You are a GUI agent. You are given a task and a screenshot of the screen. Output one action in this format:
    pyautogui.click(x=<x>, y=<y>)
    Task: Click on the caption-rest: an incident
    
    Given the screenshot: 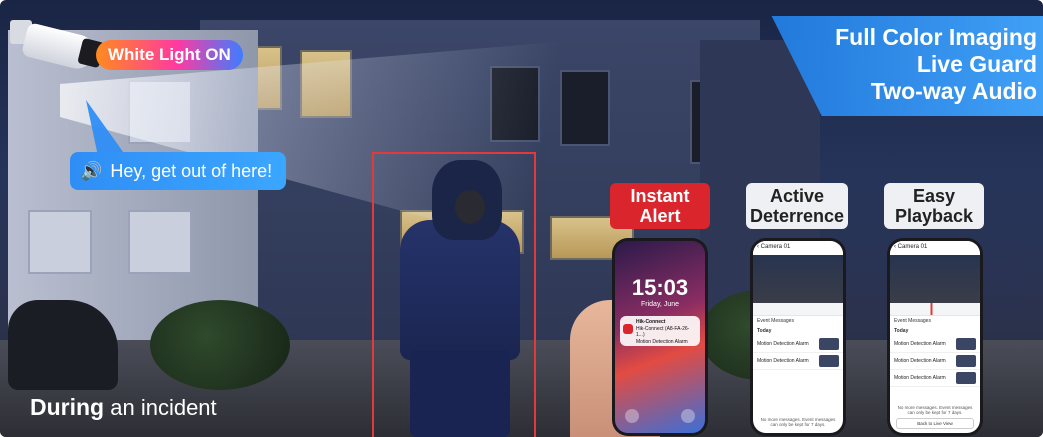 What is the action you would take?
    pyautogui.click(x=163, y=407)
    